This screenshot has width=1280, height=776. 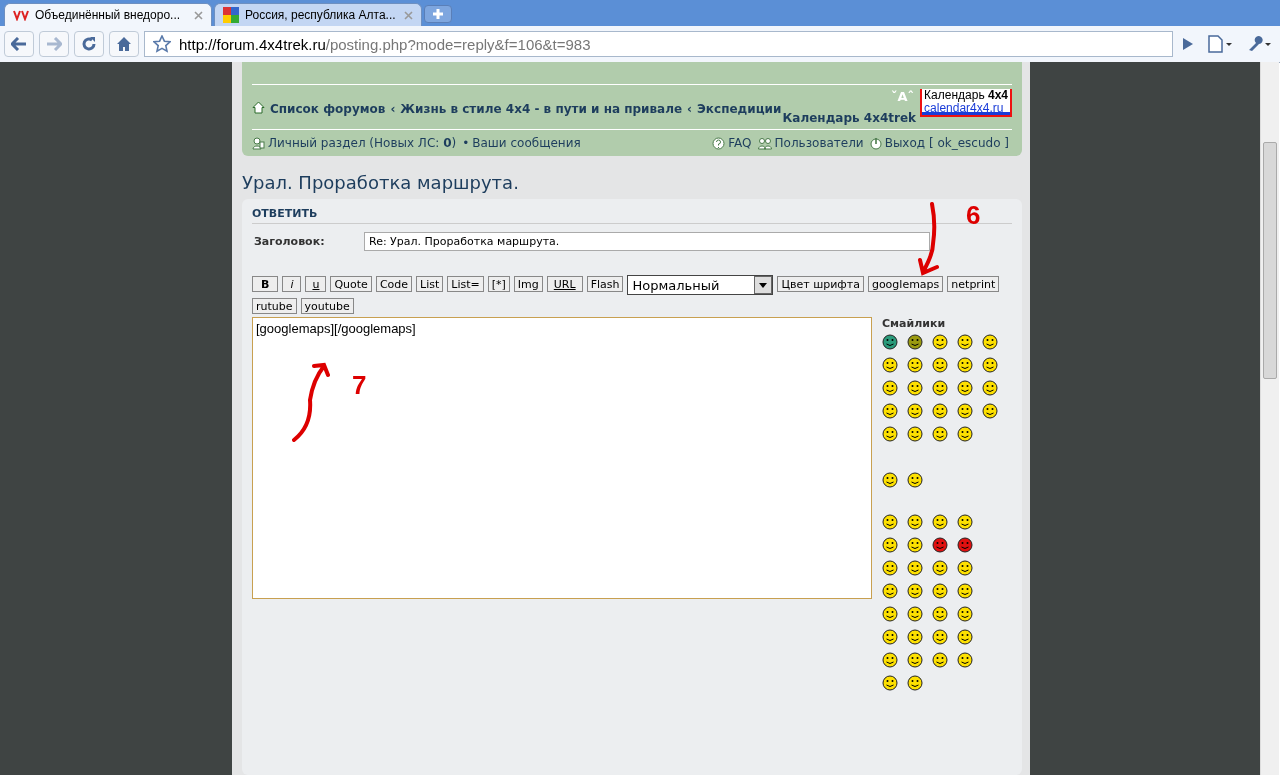 What do you see at coordinates (1220, 44) in the screenshot?
I see `page-menu-icon` at bounding box center [1220, 44].